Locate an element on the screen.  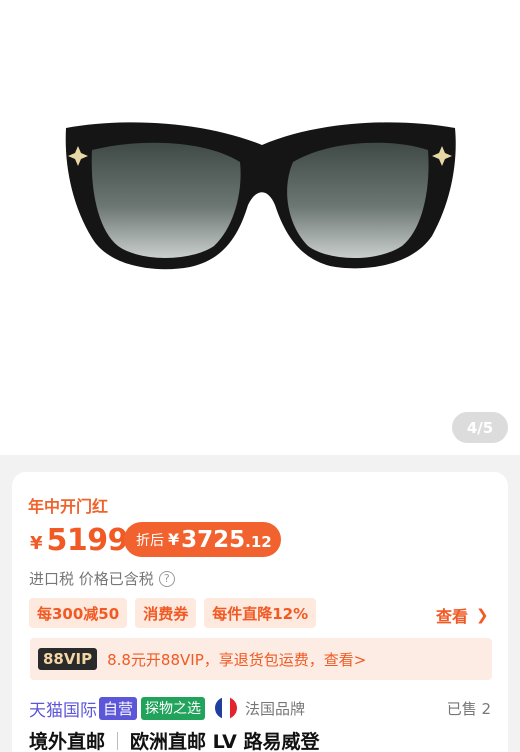
discounted-price-badge: 折后 ¥ 3725 .12 is located at coordinates (202, 539).